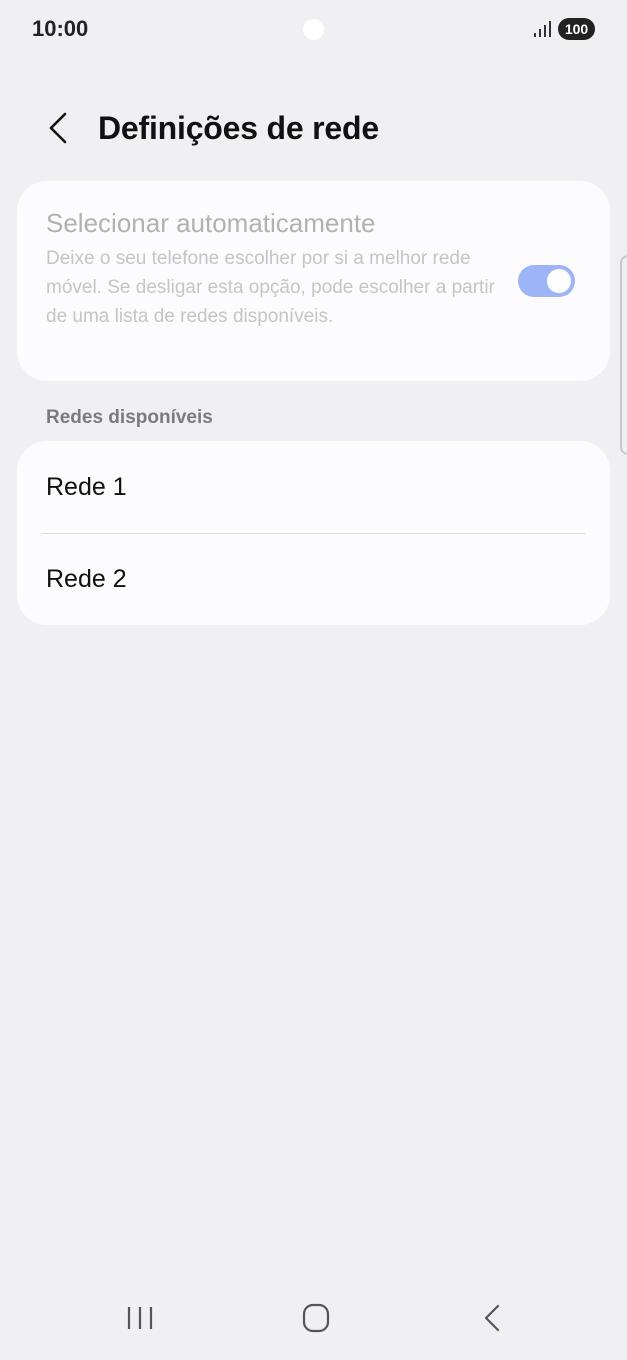  What do you see at coordinates (559, 281) in the screenshot?
I see `toggle-knob` at bounding box center [559, 281].